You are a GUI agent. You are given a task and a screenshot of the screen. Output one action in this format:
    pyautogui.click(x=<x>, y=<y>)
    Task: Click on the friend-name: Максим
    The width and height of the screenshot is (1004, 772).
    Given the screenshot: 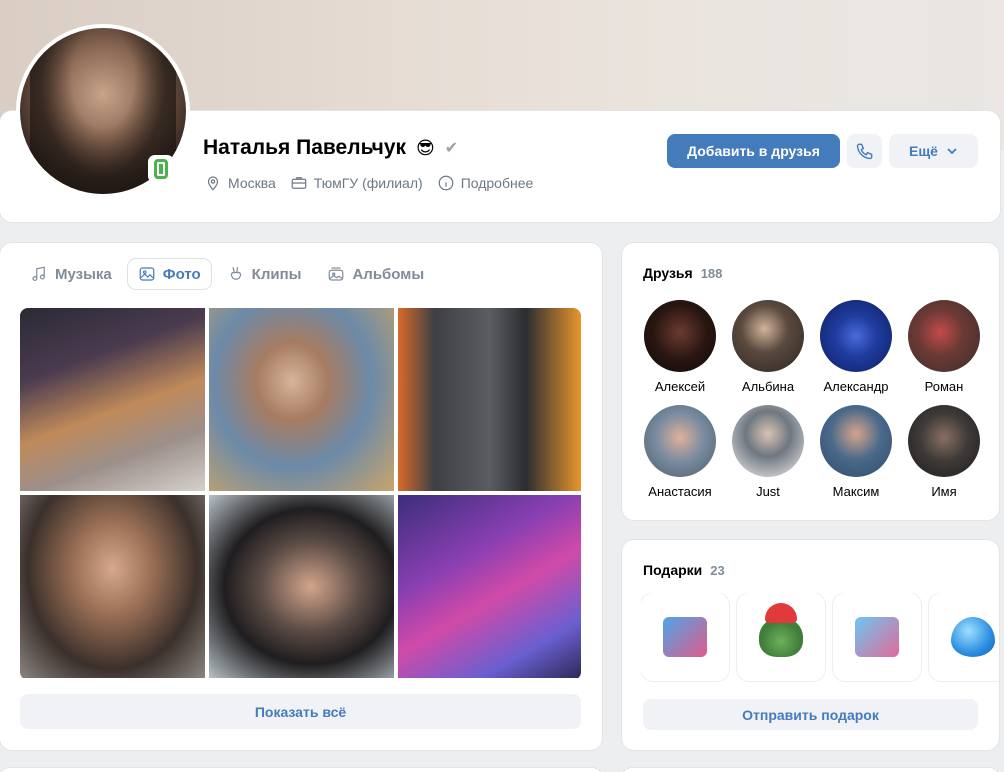 What is the action you would take?
    pyautogui.click(x=856, y=491)
    